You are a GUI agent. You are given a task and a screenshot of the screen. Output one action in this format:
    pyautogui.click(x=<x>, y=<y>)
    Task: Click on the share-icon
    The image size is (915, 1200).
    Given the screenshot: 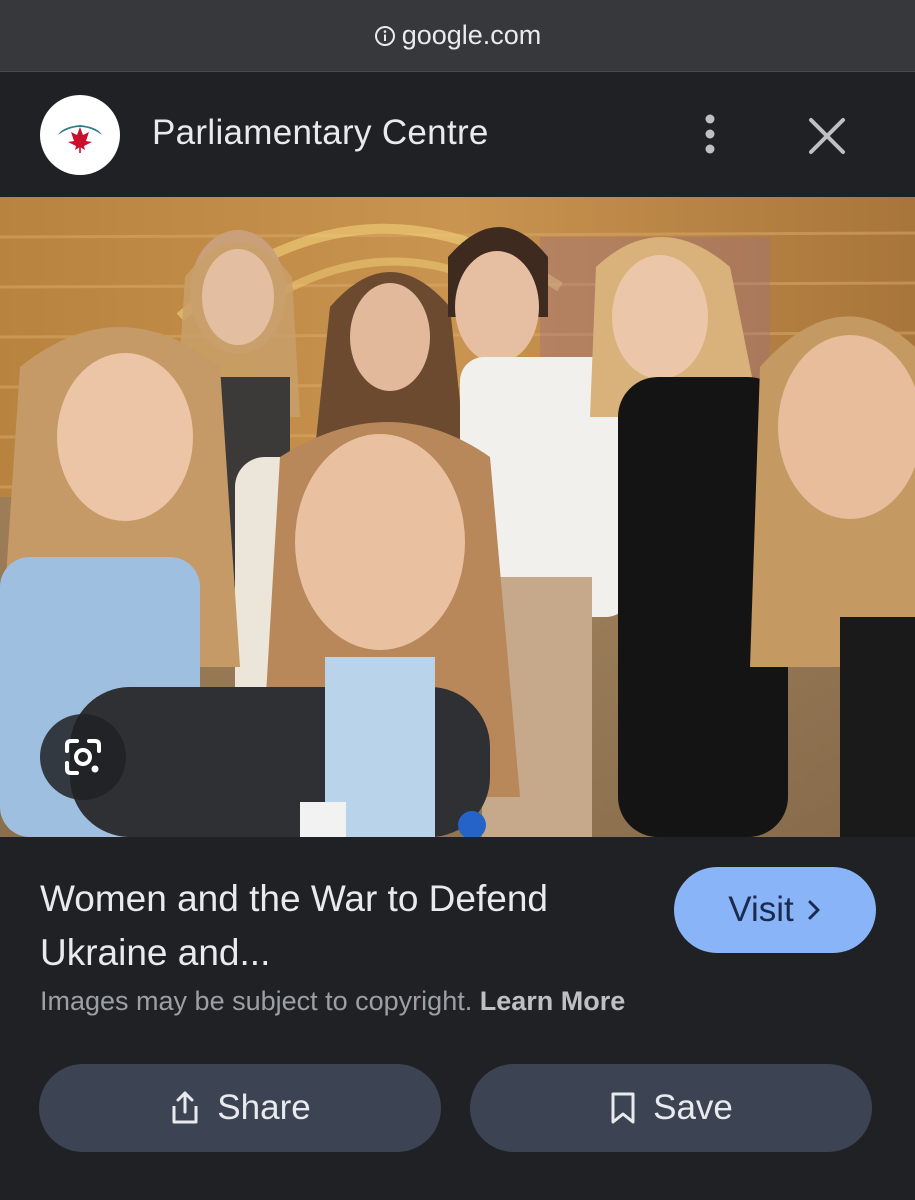 What is the action you would take?
    pyautogui.click(x=185, y=1107)
    